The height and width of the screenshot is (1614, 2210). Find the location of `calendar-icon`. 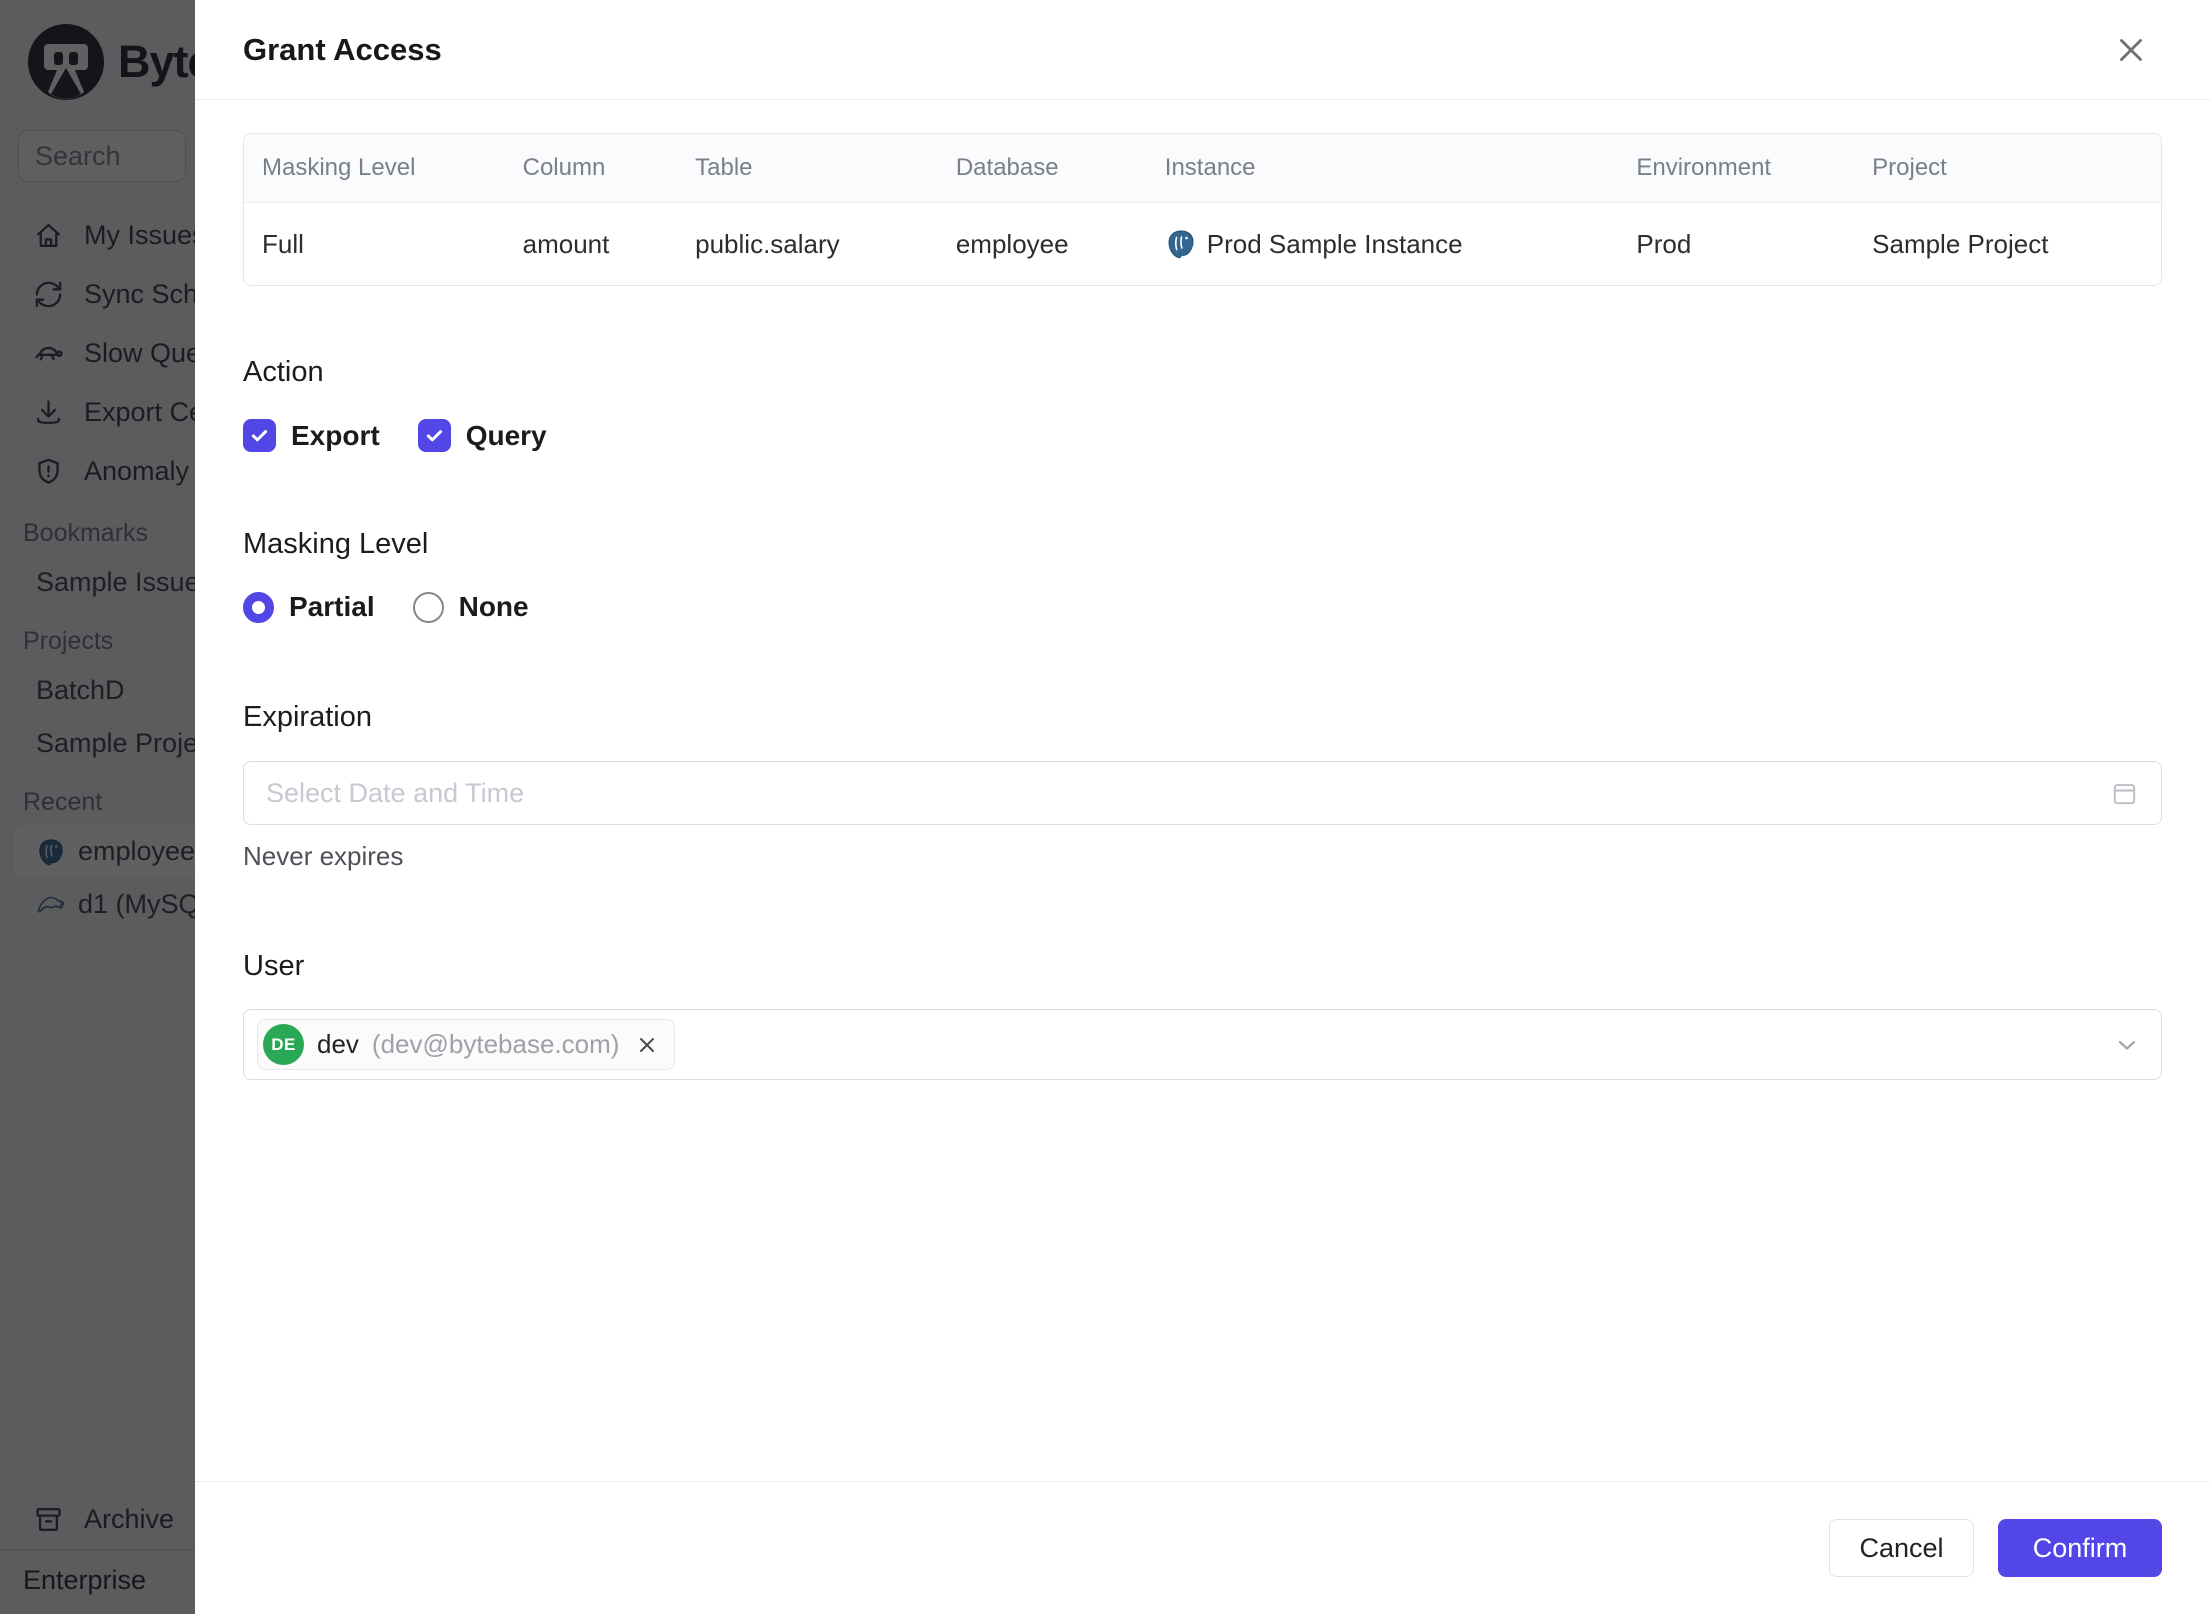

calendar-icon is located at coordinates (2124, 793).